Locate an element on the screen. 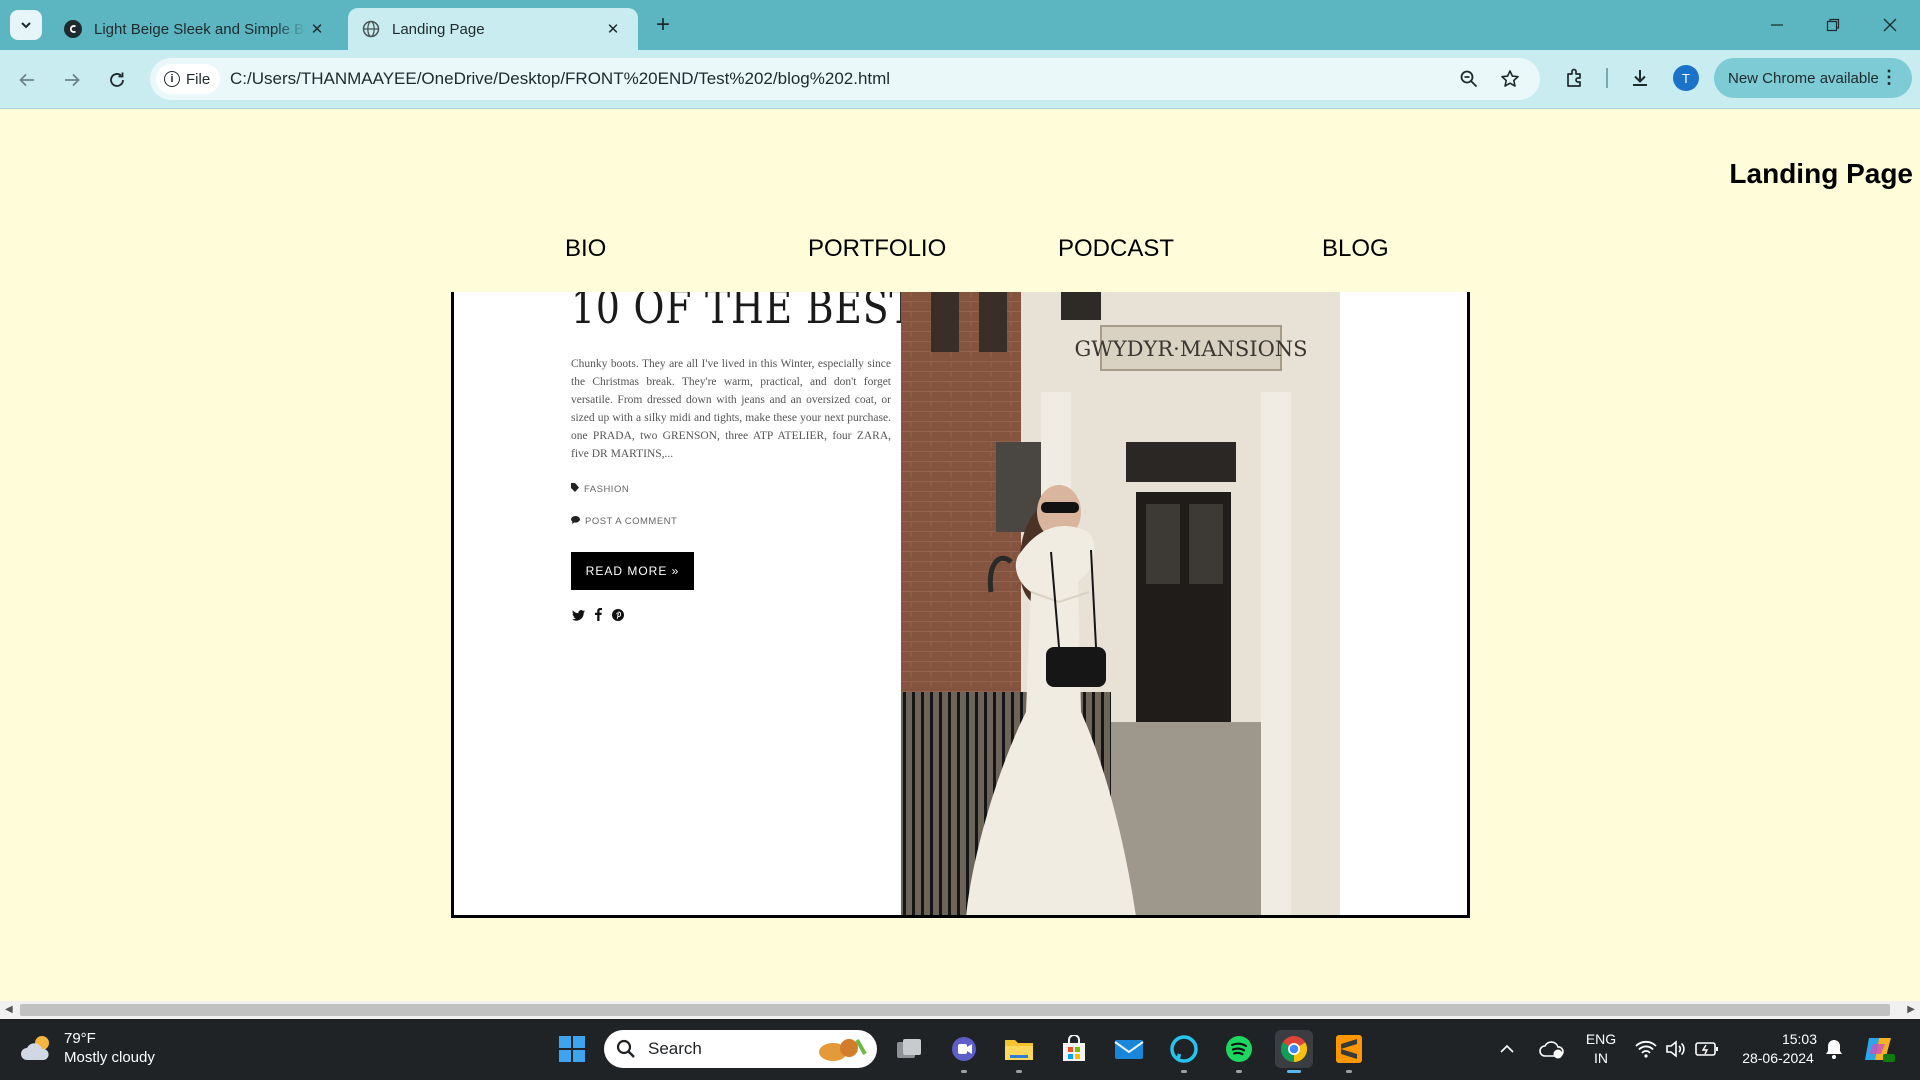  spotify-icon is located at coordinates (1239, 1051).